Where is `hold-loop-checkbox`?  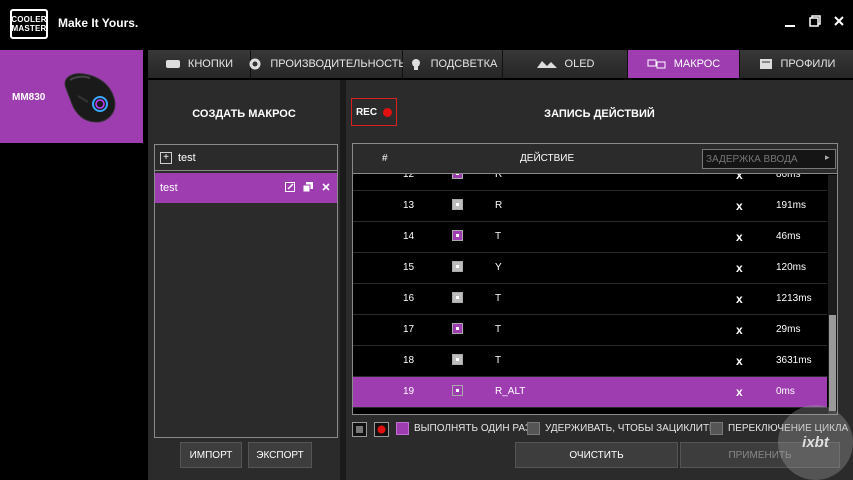 hold-loop-checkbox is located at coordinates (533, 428).